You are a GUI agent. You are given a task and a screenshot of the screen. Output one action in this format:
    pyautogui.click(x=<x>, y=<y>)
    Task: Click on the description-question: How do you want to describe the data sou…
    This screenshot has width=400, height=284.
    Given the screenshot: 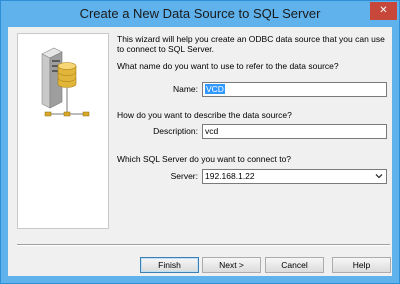 What is the action you would take?
    pyautogui.click(x=204, y=115)
    